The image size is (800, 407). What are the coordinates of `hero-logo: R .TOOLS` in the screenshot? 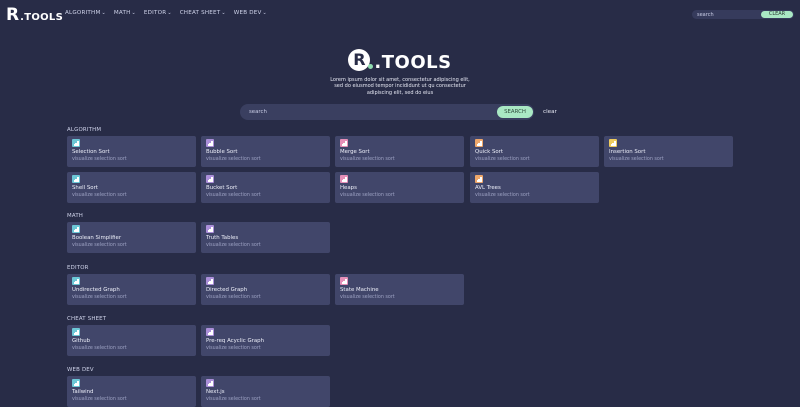 It's located at (400, 59).